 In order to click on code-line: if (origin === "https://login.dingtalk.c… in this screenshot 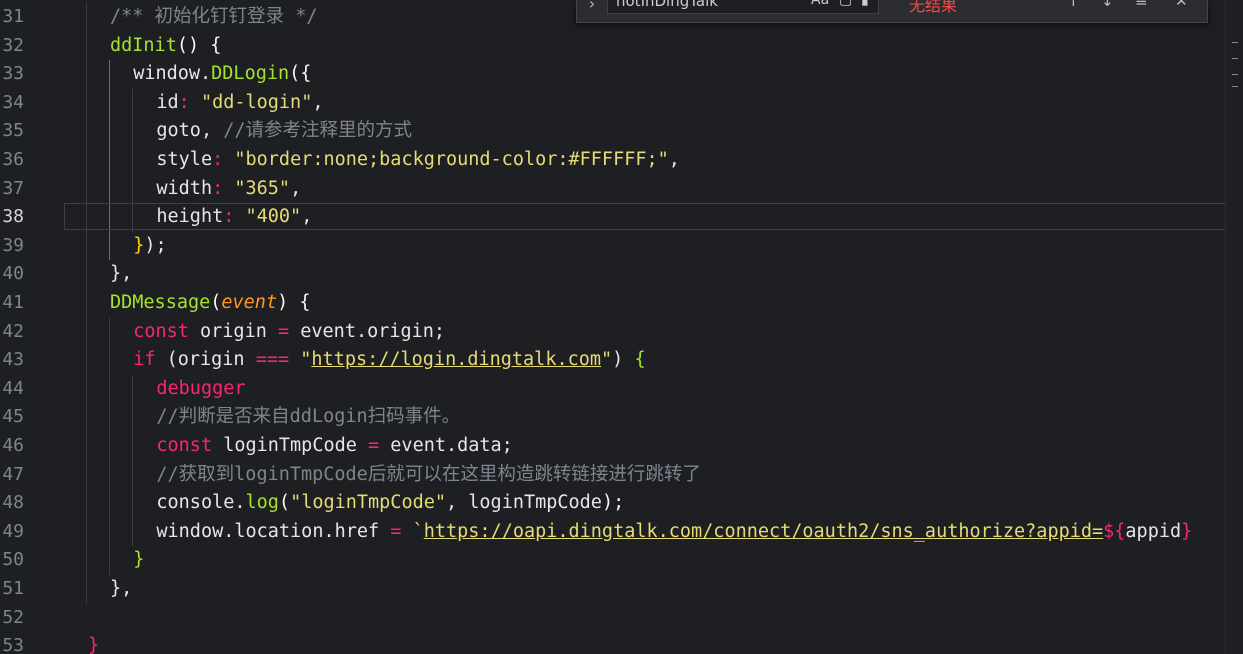, I will do `click(645, 360)`.